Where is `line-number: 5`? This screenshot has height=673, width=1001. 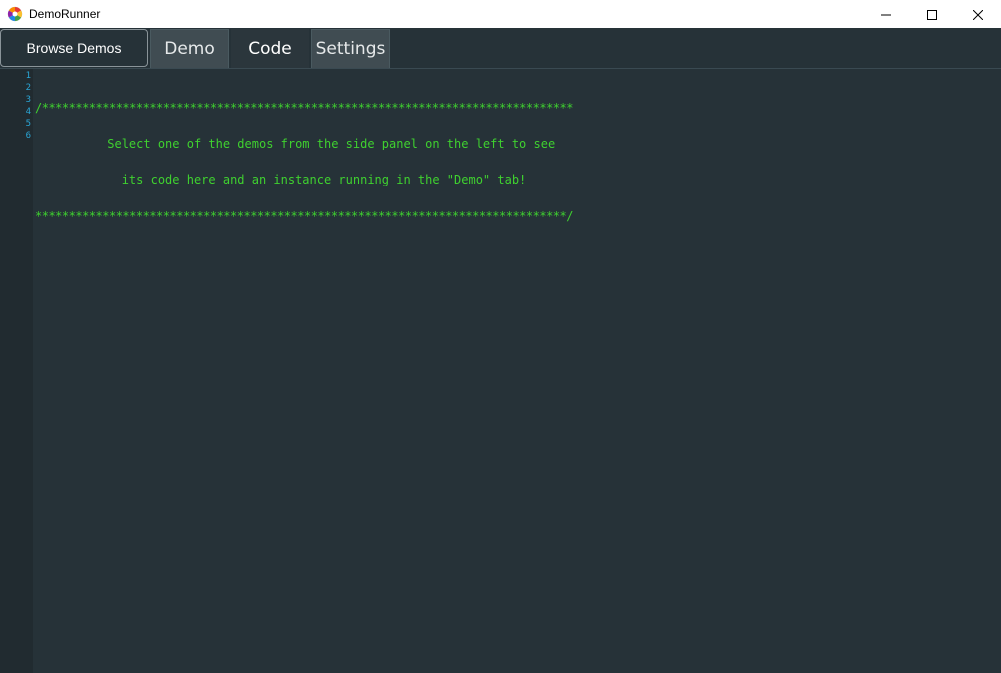 line-number: 5 is located at coordinates (28, 124).